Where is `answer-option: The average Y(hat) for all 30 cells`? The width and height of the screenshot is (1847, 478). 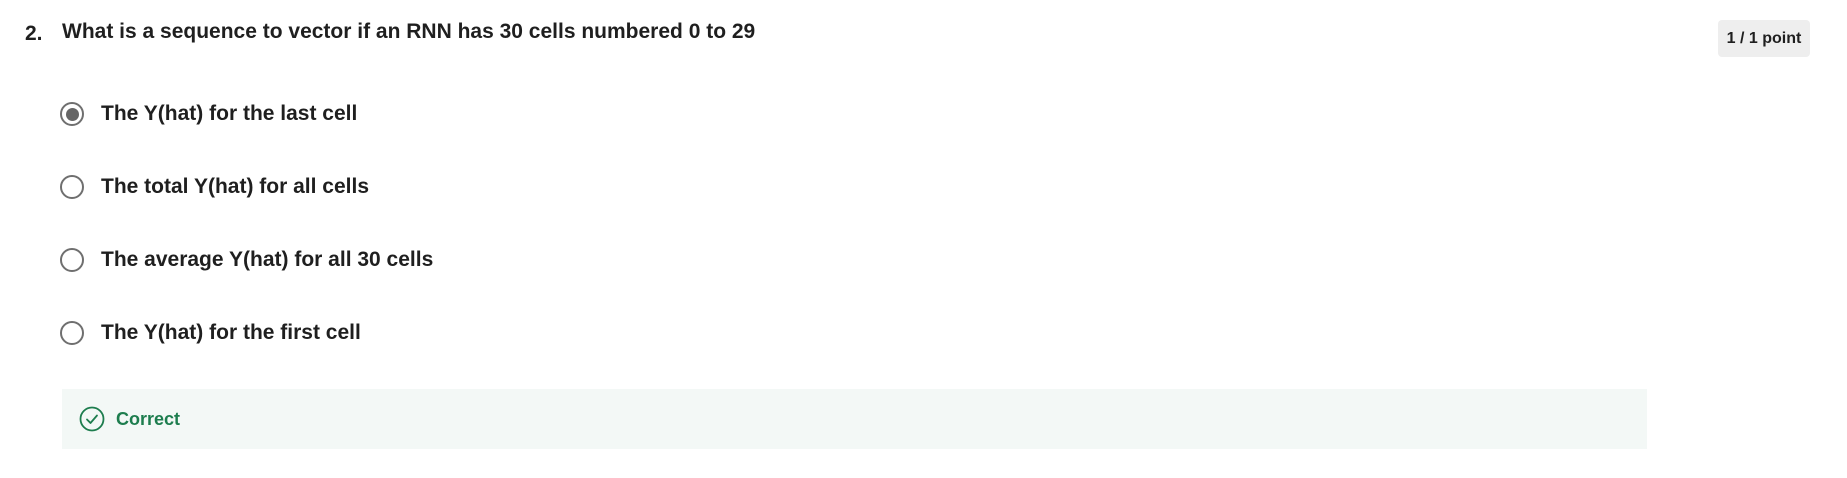
answer-option: The average Y(hat) for all 30 cells is located at coordinates (246, 260).